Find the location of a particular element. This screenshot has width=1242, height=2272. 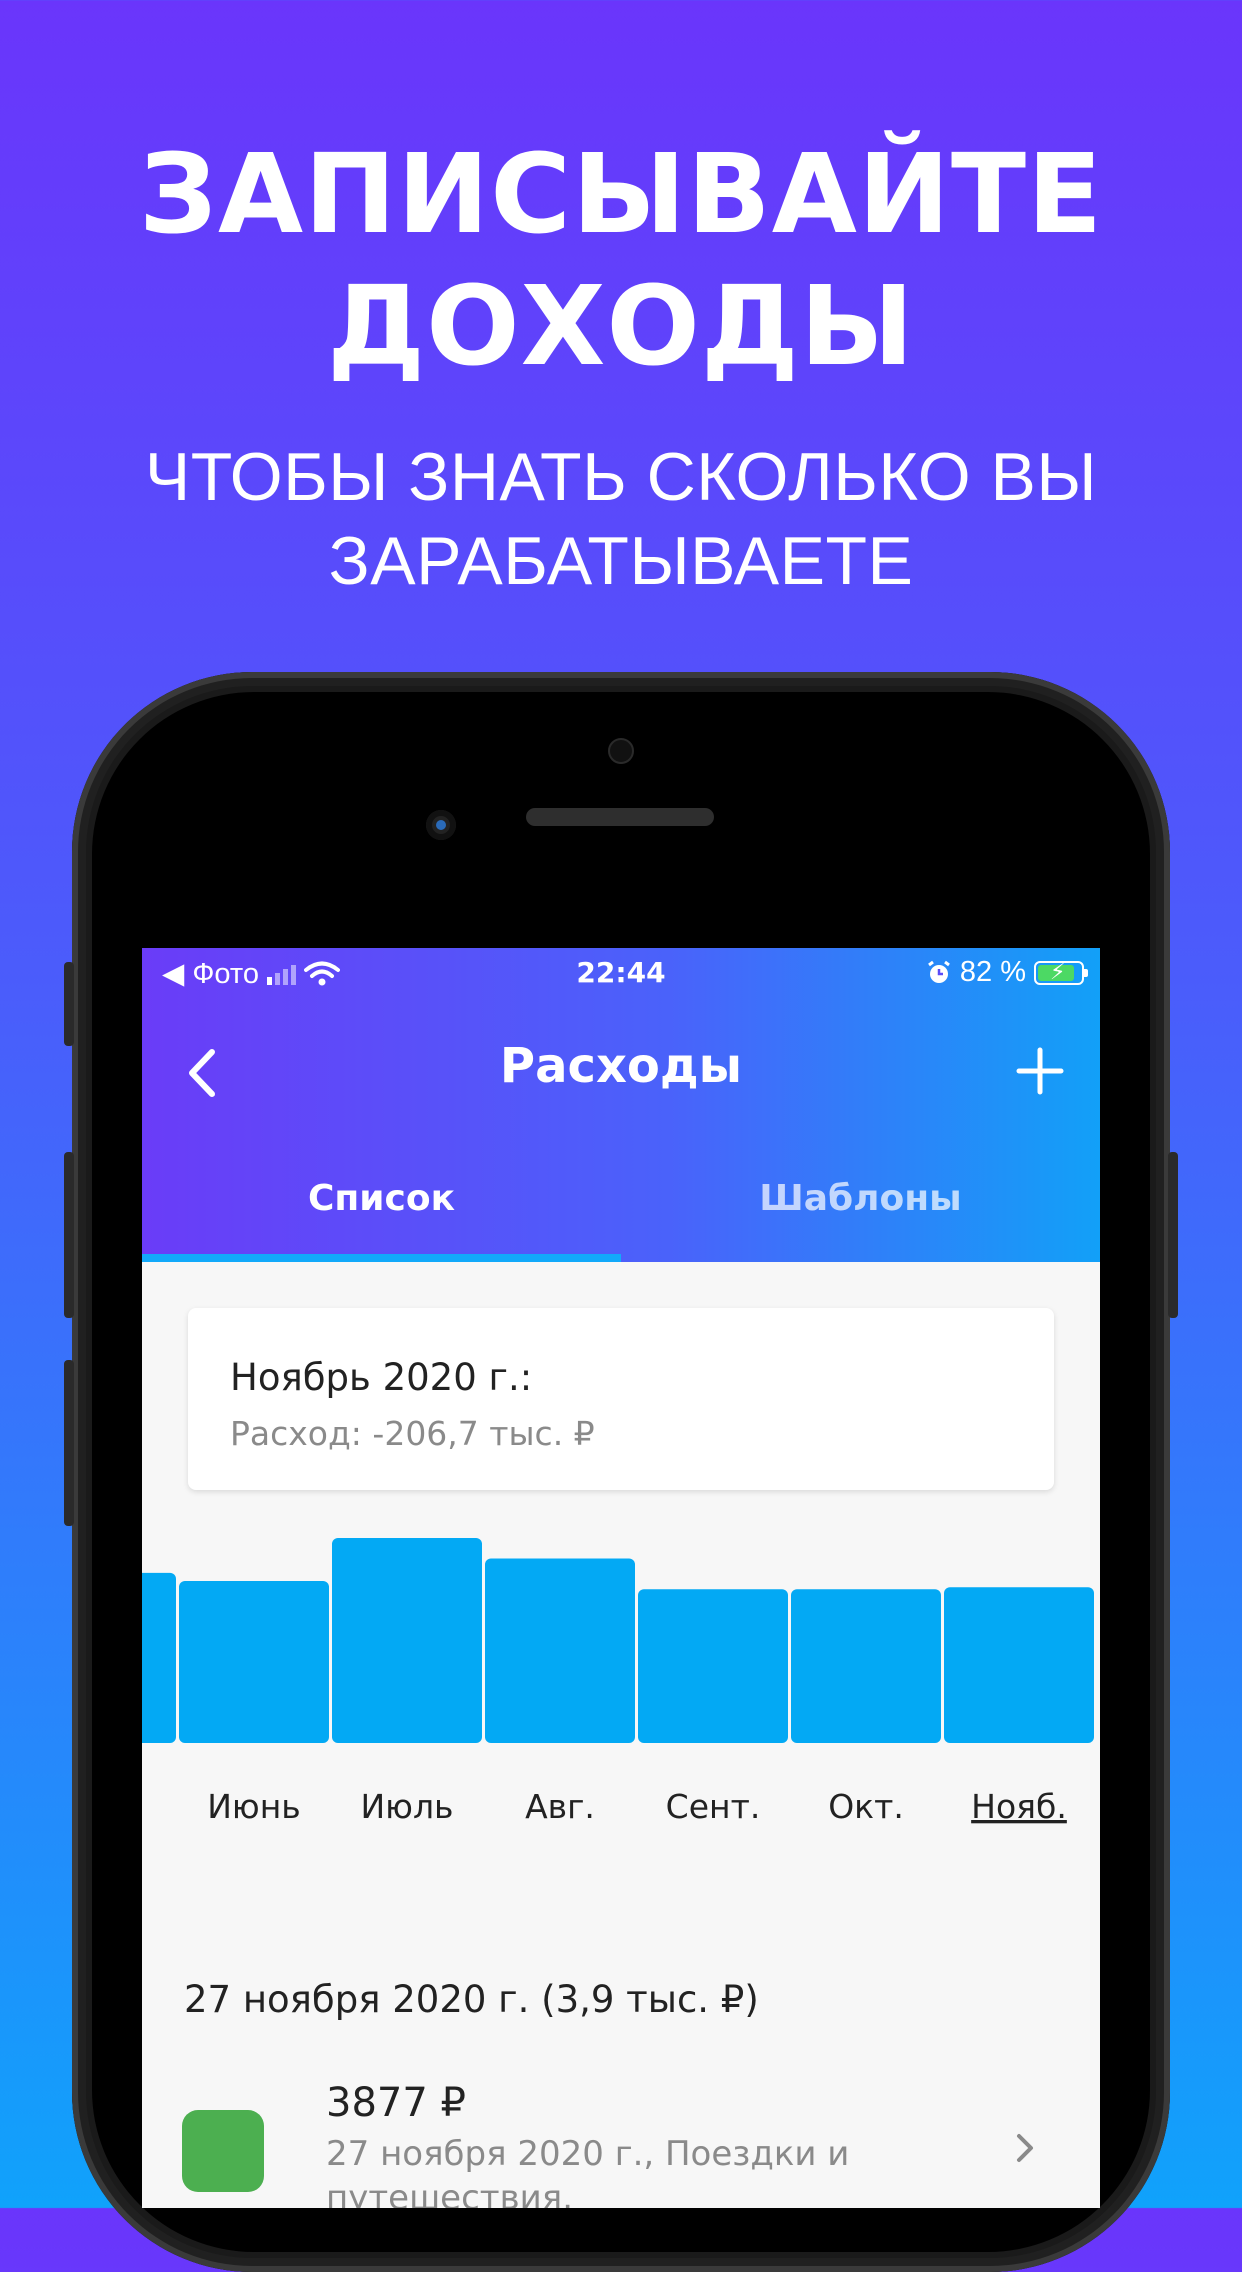

chevron-right-icon is located at coordinates (1025, 2148).